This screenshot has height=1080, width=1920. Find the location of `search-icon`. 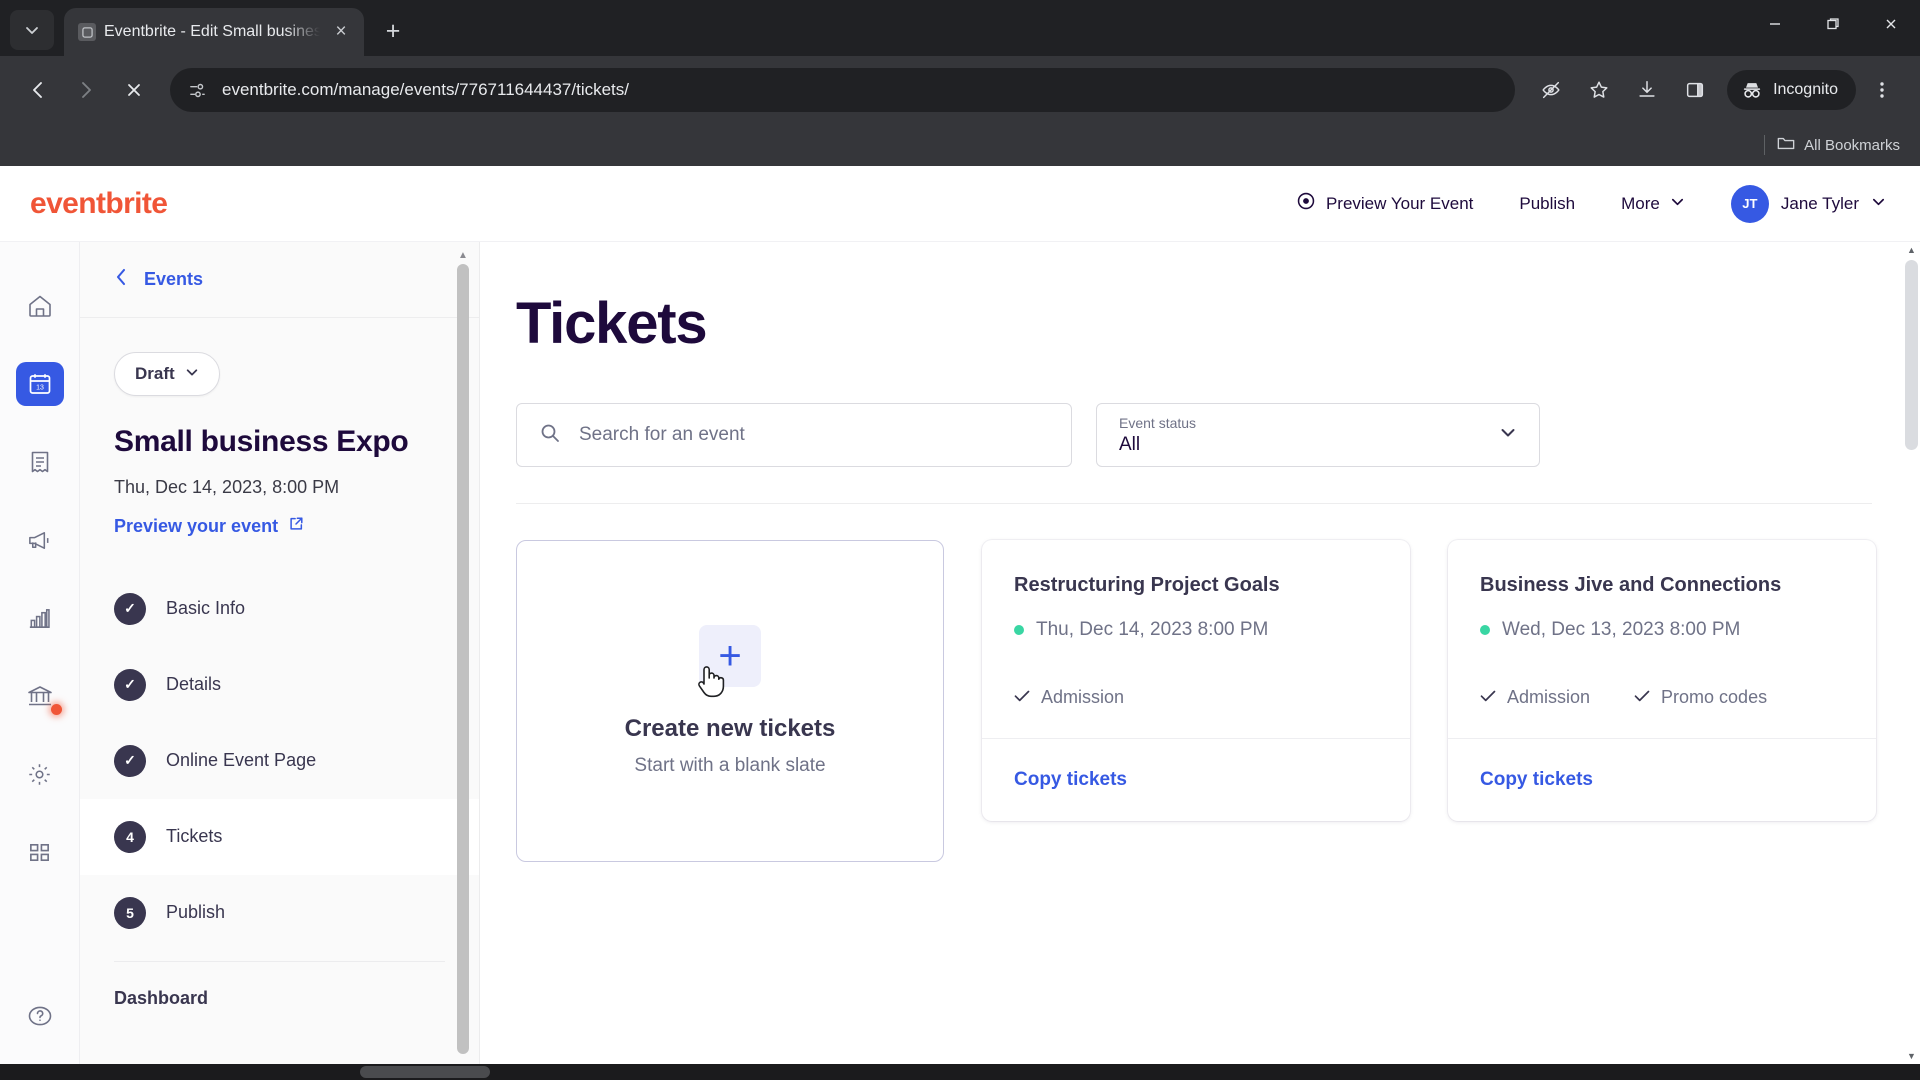

search-icon is located at coordinates (550, 435).